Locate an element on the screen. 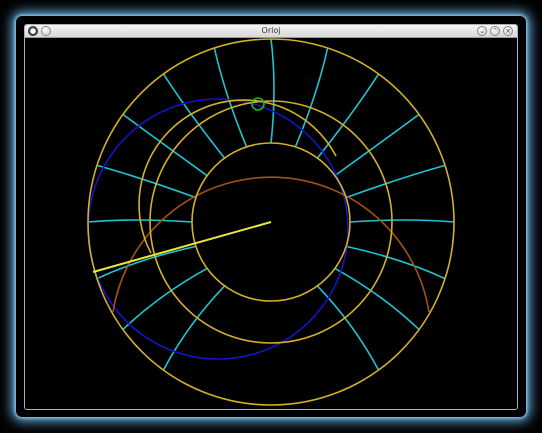 This screenshot has height=433, width=542. close-icon: × is located at coordinates (508, 31).